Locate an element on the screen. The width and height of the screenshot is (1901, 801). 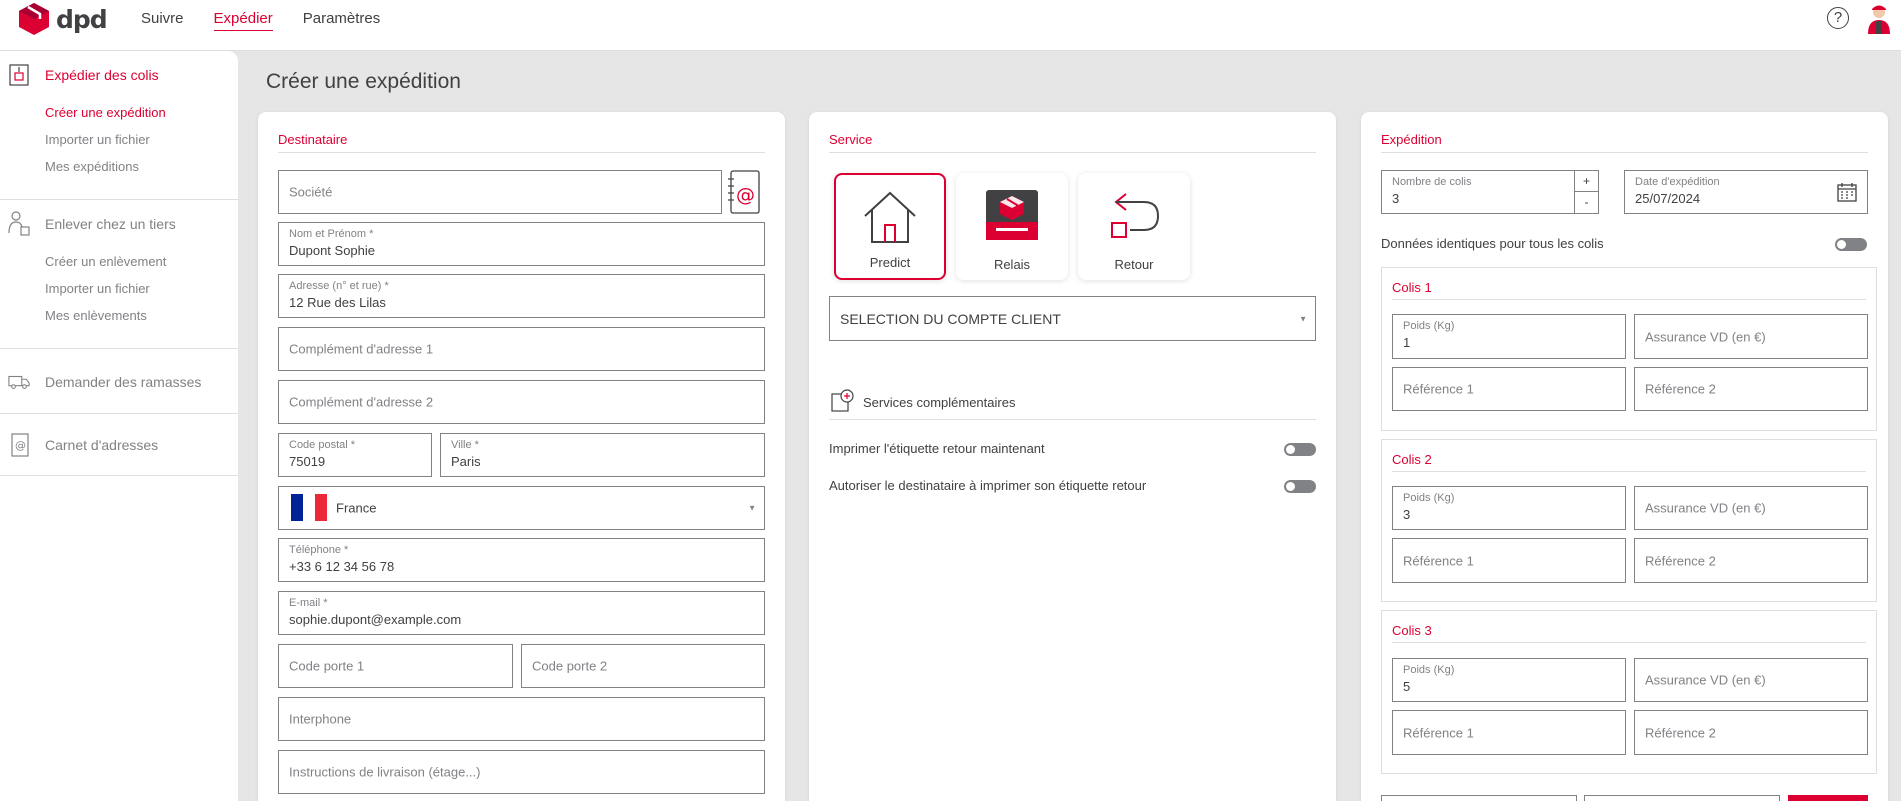
help-icon: ? is located at coordinates (1838, 18).